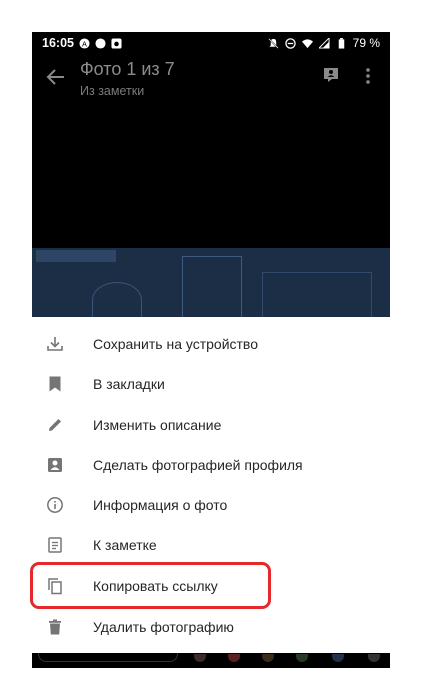  I want to click on menu-item-save: Сохранить на устройство, so click(211, 344).